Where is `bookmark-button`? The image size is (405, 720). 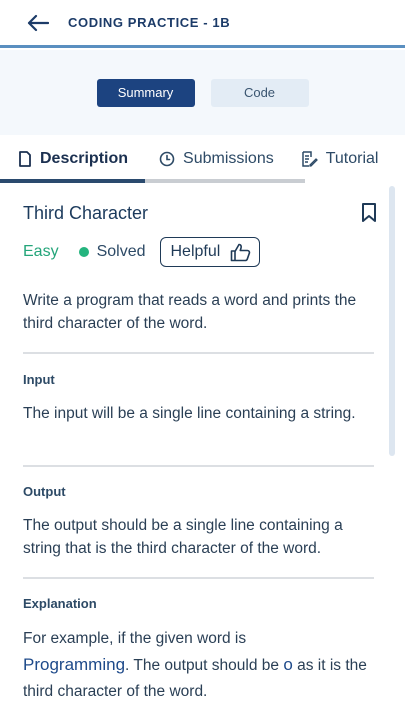
bookmark-button is located at coordinates (369, 215).